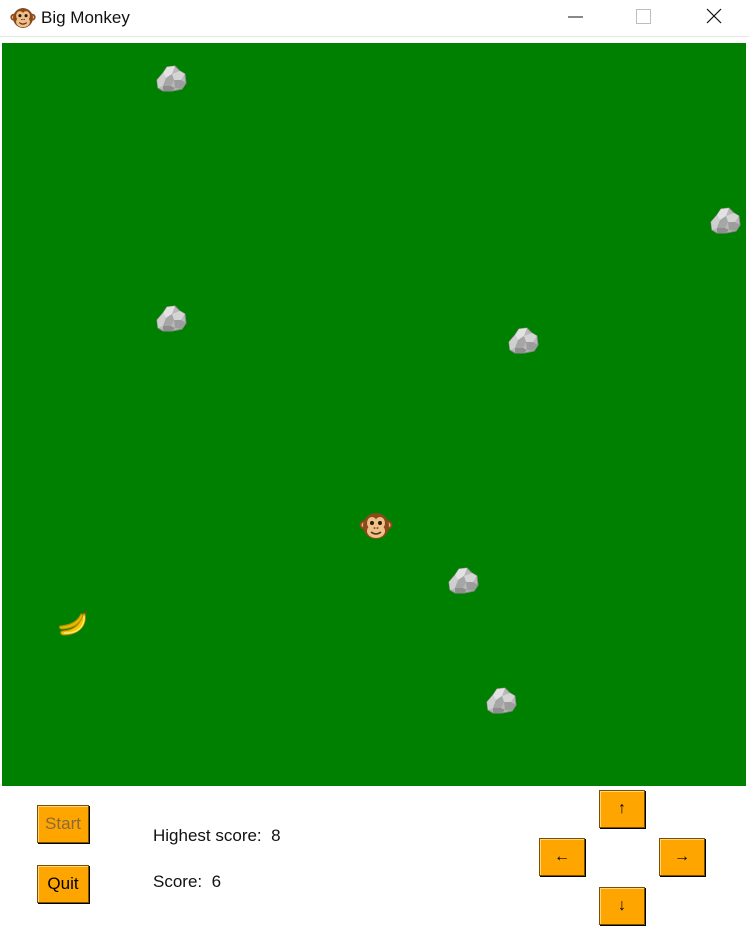  I want to click on banana-icon, so click(74, 624).